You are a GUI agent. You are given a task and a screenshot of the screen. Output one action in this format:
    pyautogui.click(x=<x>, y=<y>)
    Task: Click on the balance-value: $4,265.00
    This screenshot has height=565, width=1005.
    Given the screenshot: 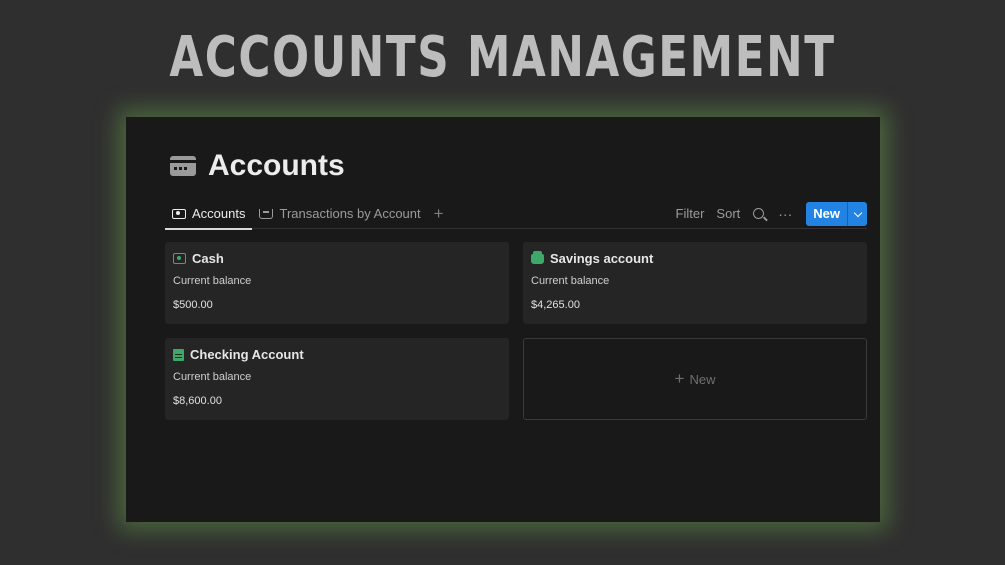 What is the action you would take?
    pyautogui.click(x=555, y=305)
    